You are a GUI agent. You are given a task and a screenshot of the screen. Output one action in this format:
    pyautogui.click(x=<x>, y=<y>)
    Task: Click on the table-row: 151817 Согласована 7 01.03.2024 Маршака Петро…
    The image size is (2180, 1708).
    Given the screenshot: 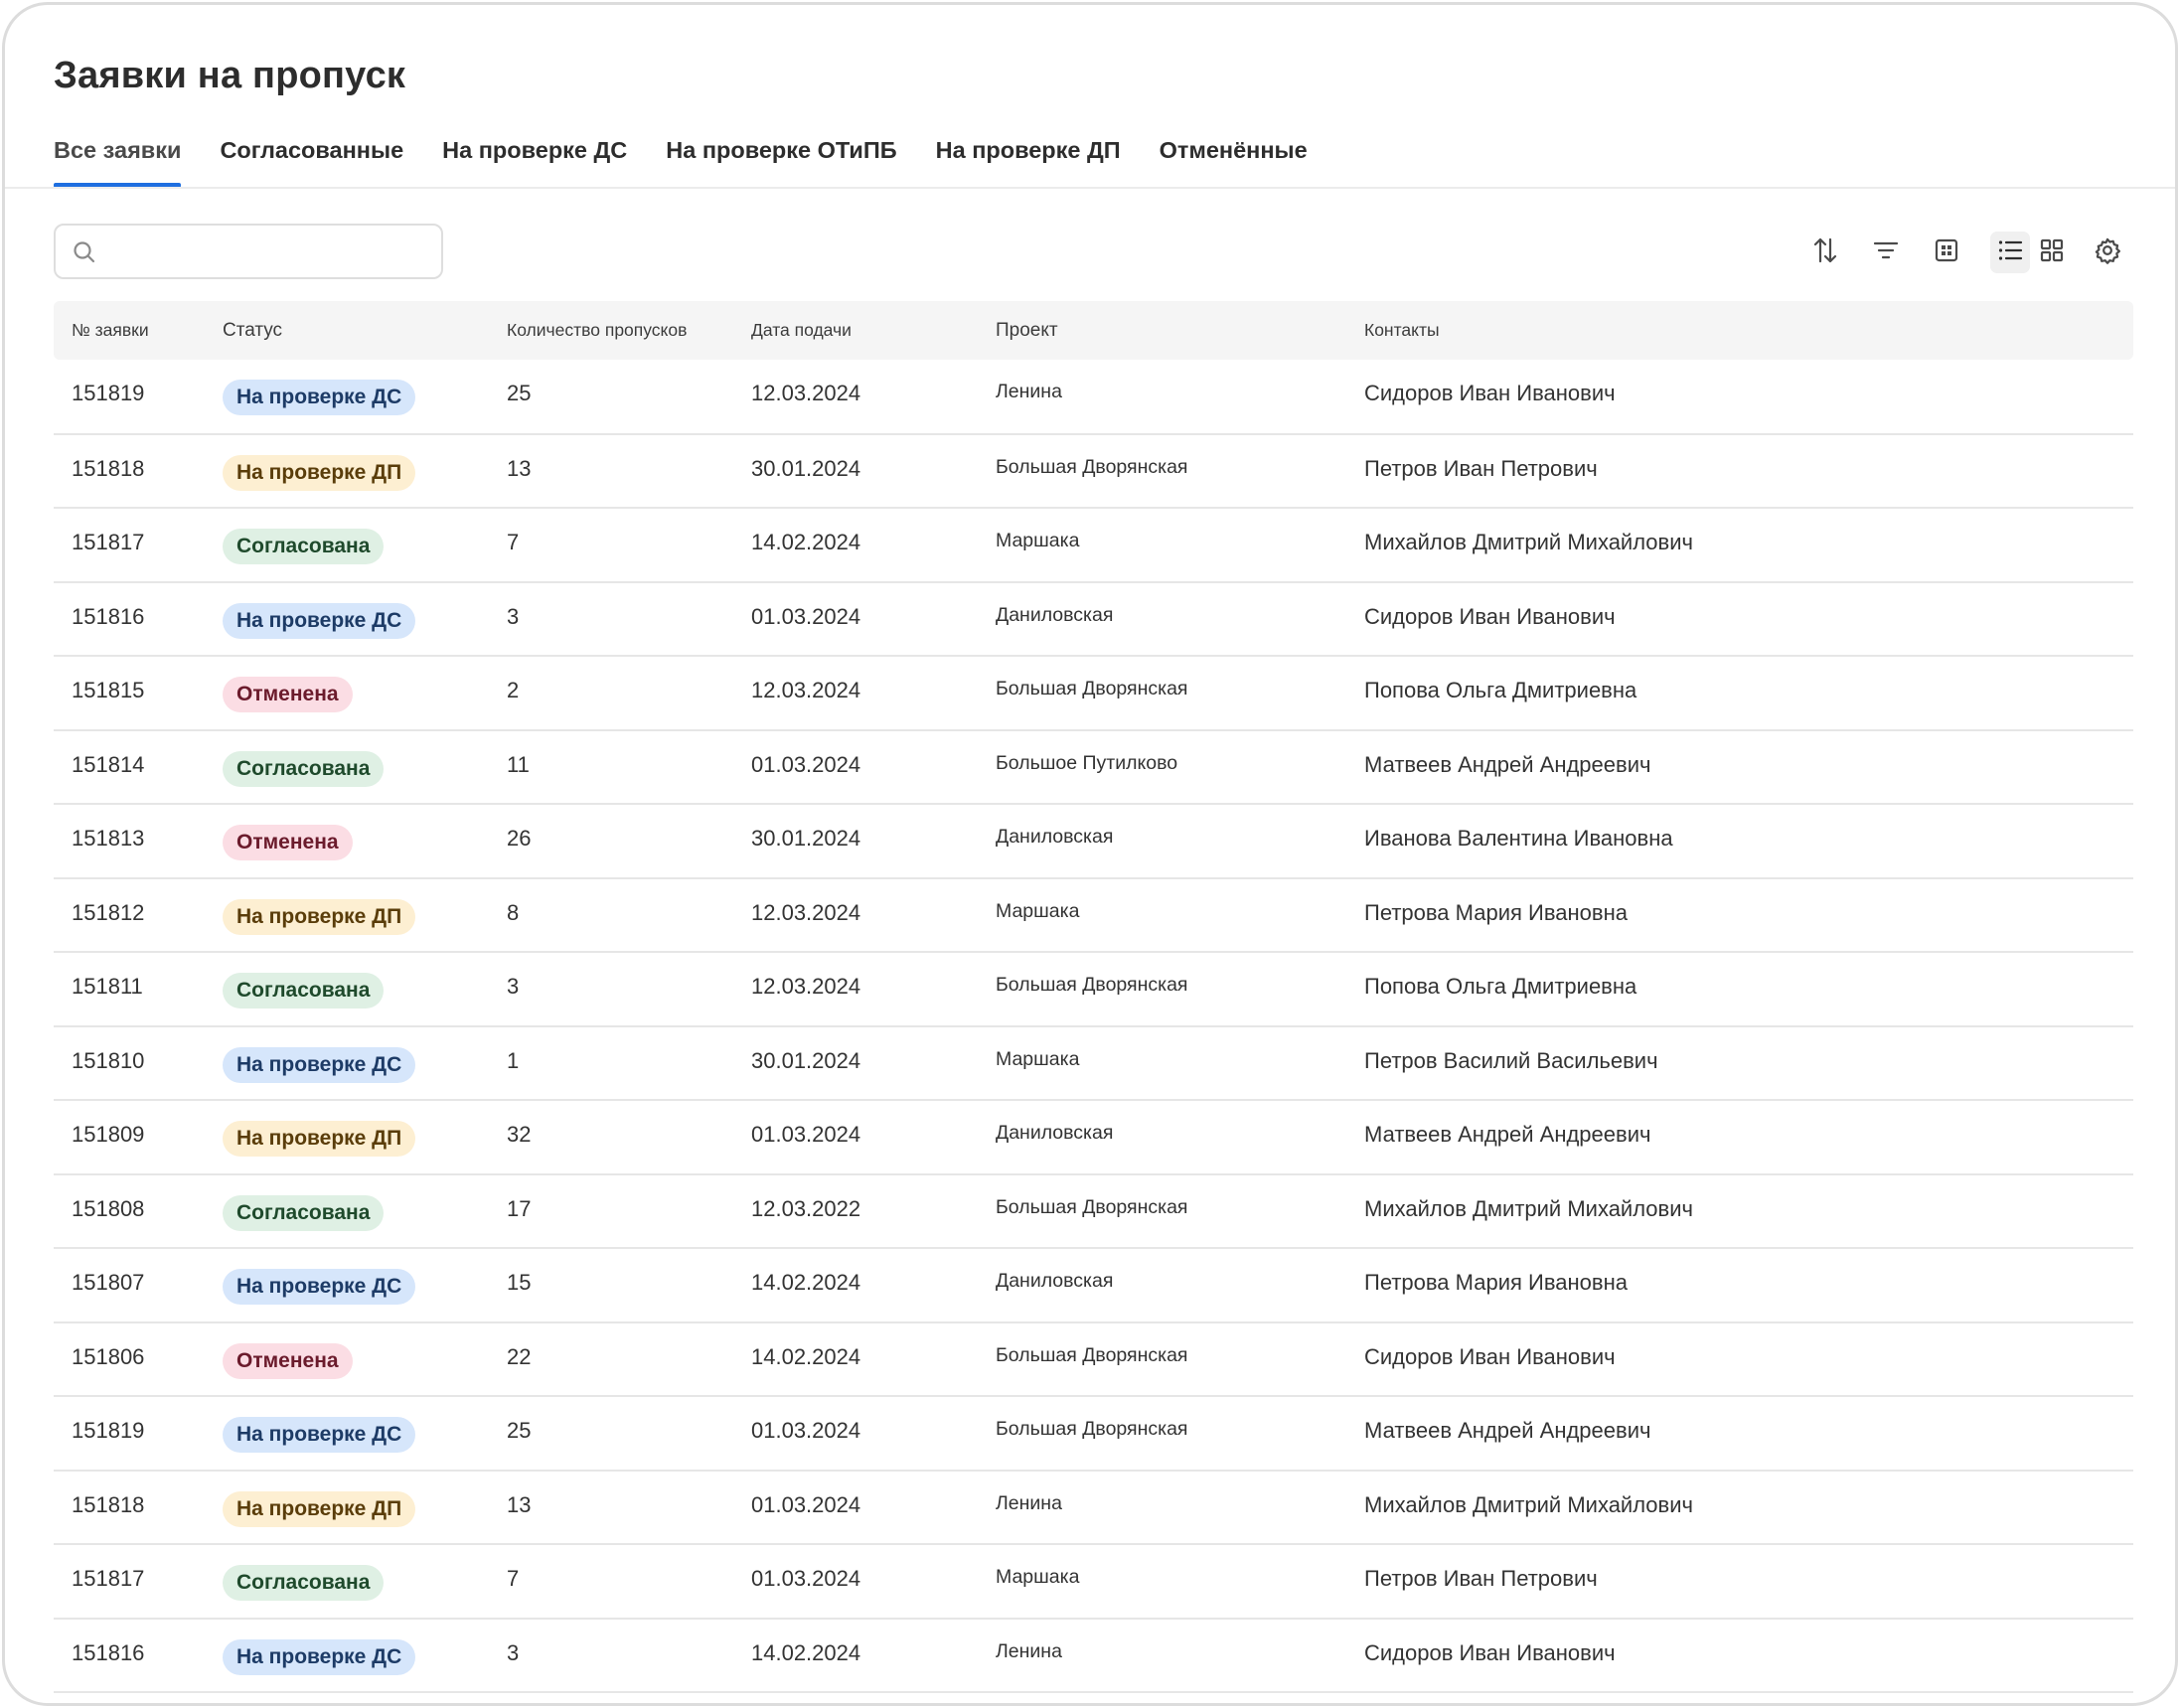 What is the action you would take?
    pyautogui.click(x=1094, y=1581)
    